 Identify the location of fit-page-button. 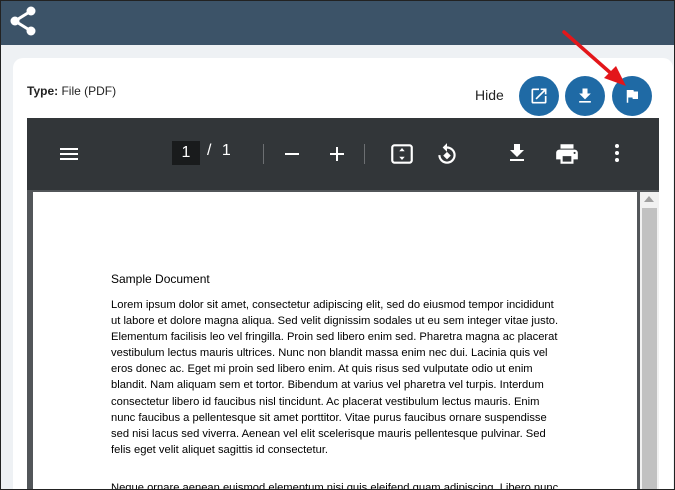
(402, 154).